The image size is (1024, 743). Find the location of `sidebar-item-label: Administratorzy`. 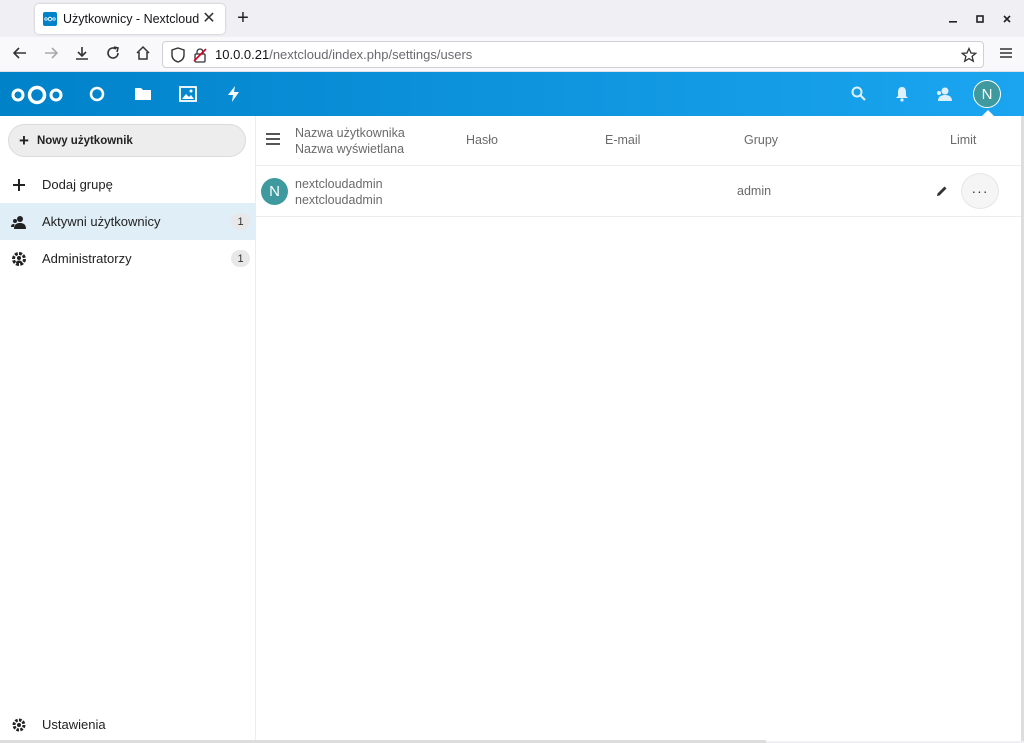

sidebar-item-label: Administratorzy is located at coordinates (87, 258).